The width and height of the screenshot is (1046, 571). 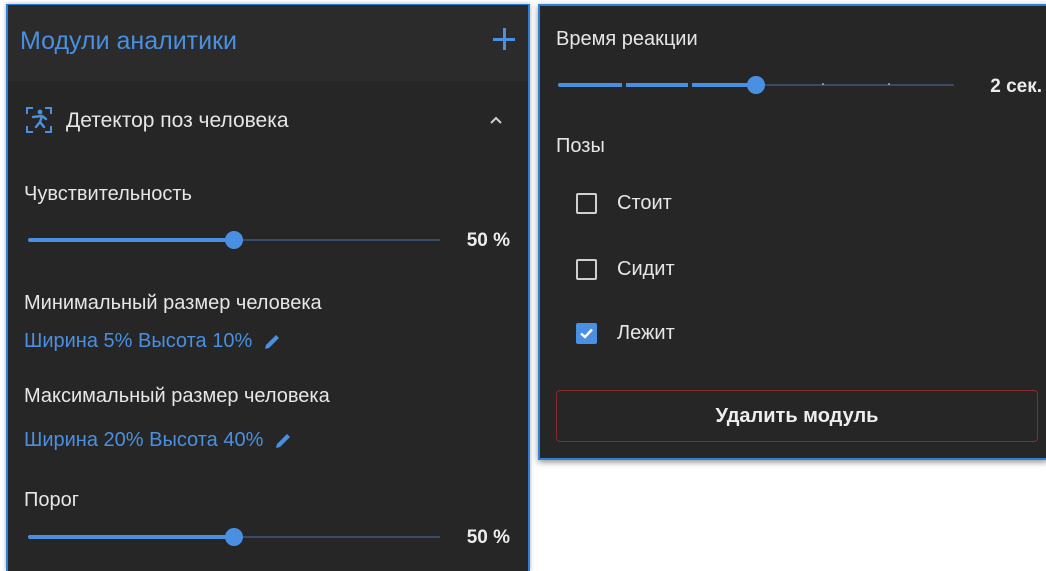 I want to click on panel-header: Модули аналитики, so click(x=268, y=43).